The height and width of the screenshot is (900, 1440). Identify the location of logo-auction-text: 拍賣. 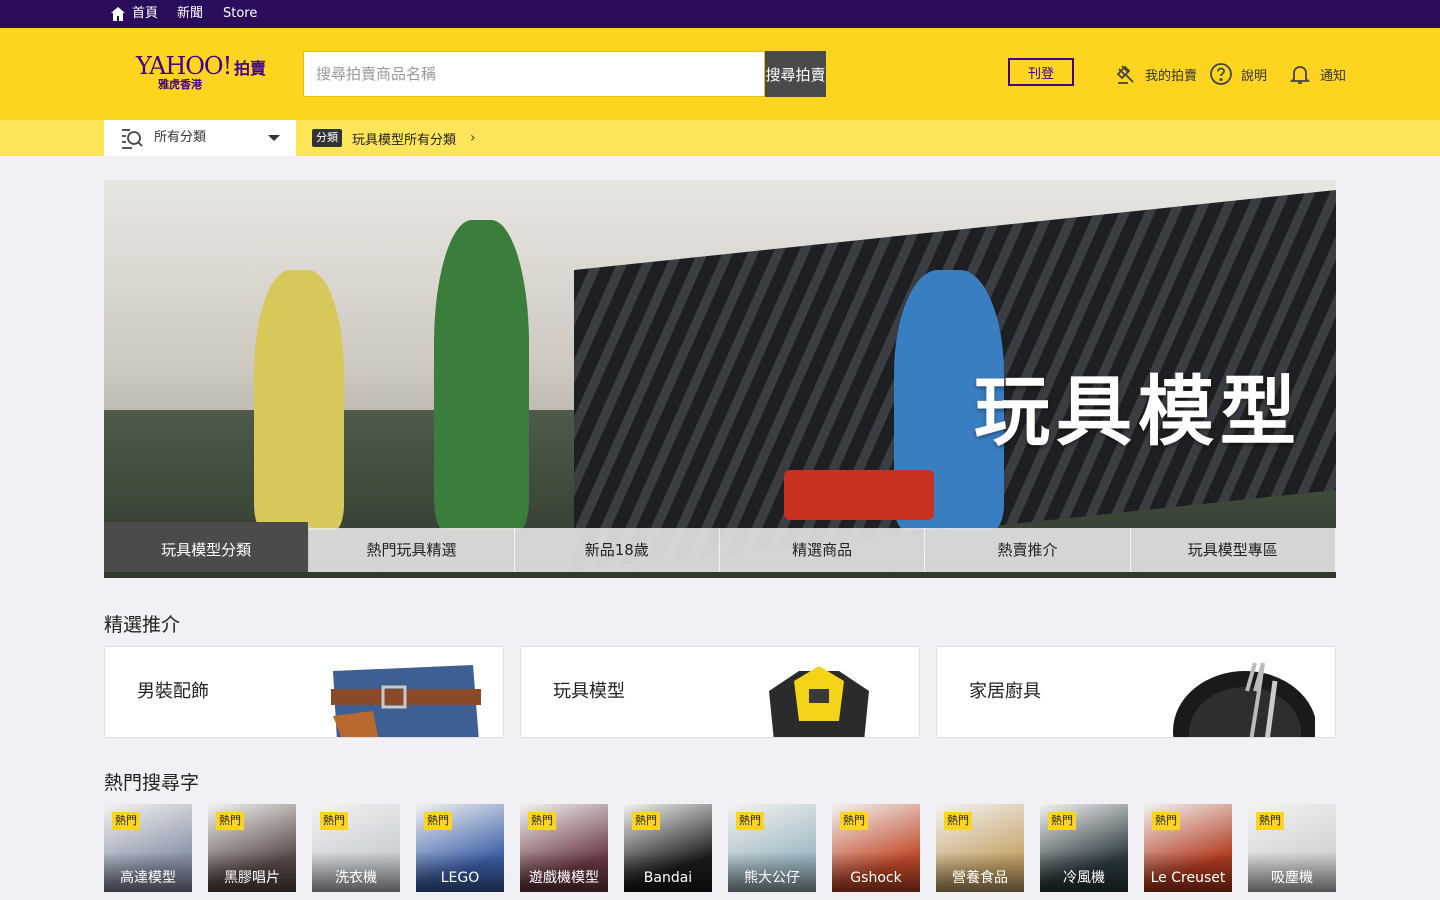
(250, 68).